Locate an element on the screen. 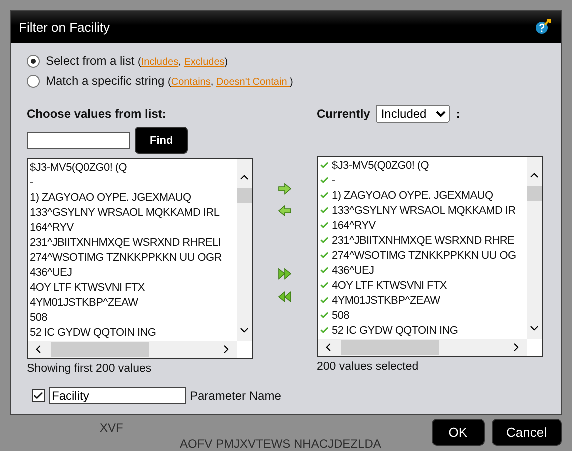 This screenshot has width=572, height=451. double-right-arrow-icon is located at coordinates (285, 274).